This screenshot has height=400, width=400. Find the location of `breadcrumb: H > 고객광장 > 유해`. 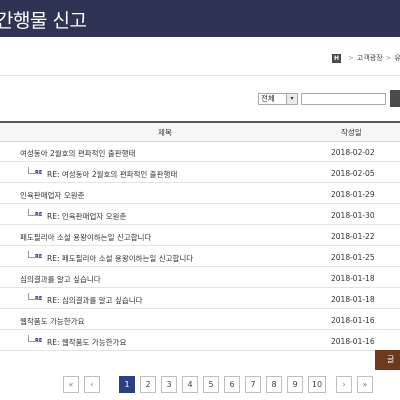

breadcrumb: H > 고객광장 > 유해 is located at coordinates (366, 58).